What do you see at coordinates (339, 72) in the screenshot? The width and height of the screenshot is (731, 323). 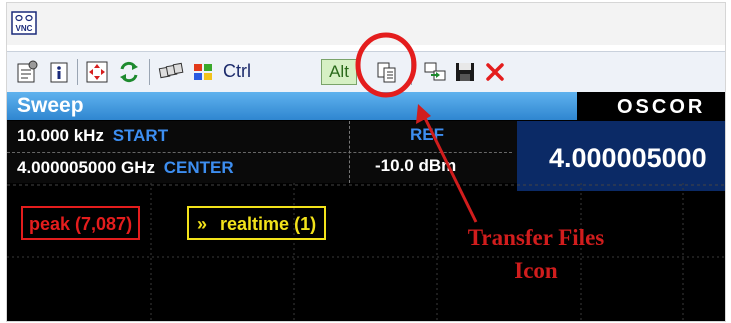 I see `alt-toggle: Alt` at bounding box center [339, 72].